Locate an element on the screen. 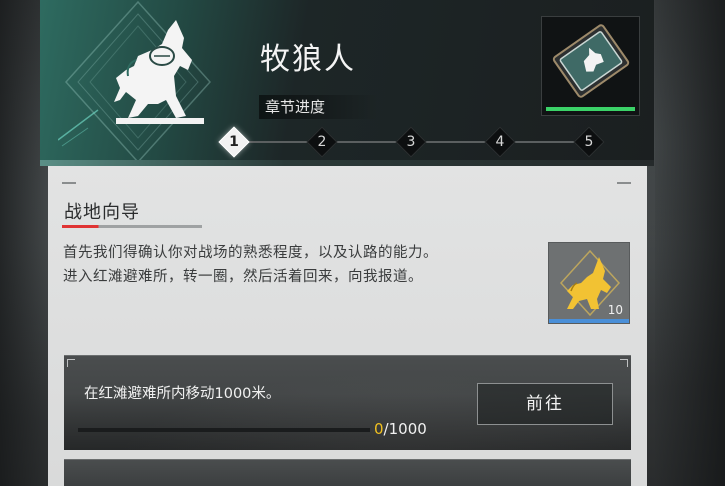 This screenshot has width=725, height=486. section-title-underline is located at coordinates (132, 226).